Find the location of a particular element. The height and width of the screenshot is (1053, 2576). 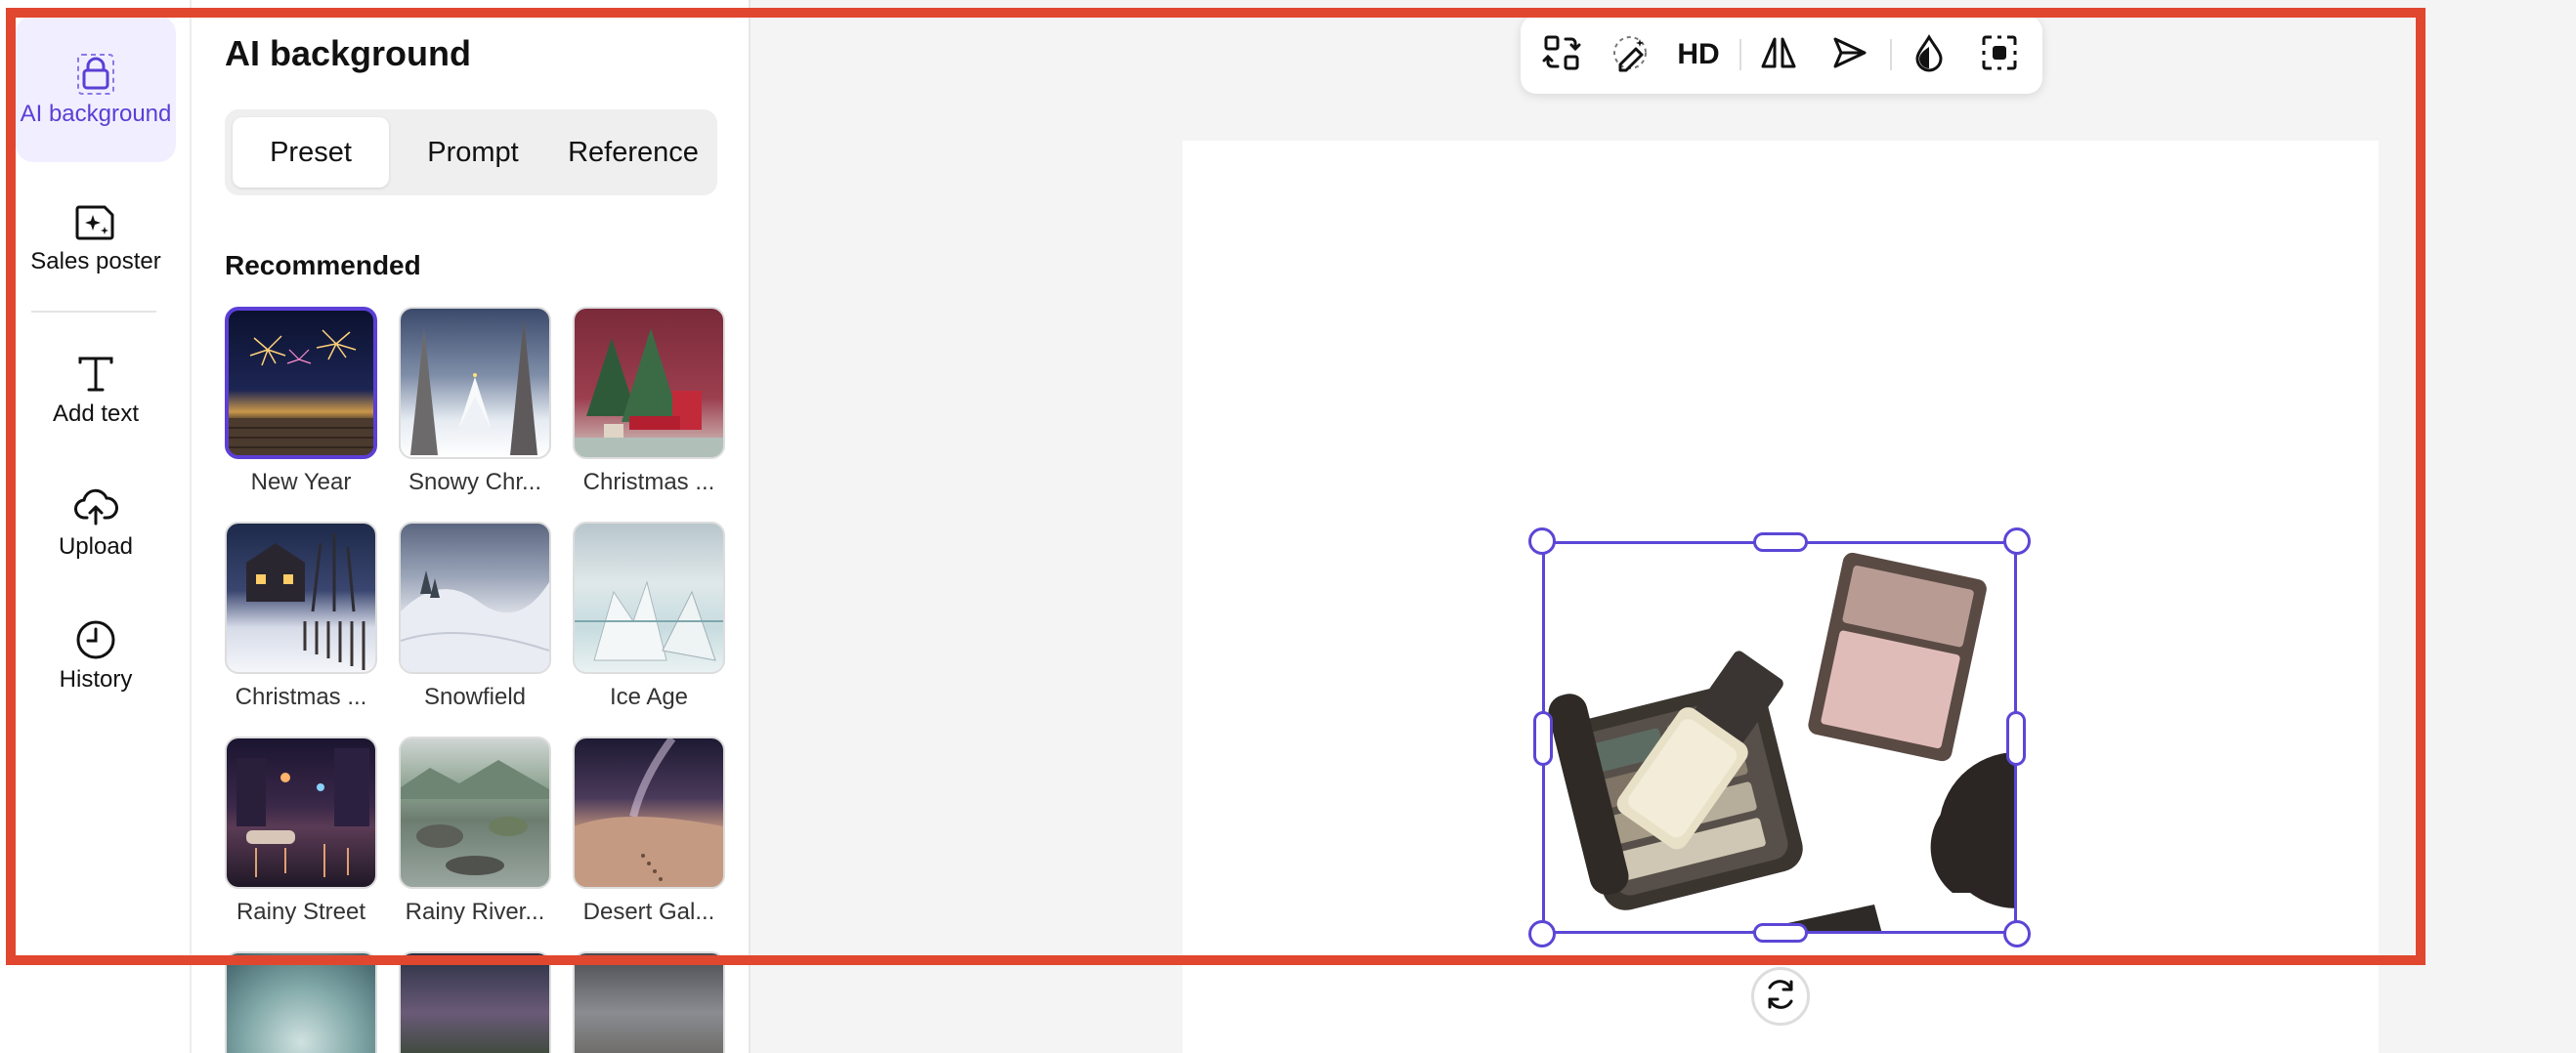

rotate-icon is located at coordinates (1781, 997).